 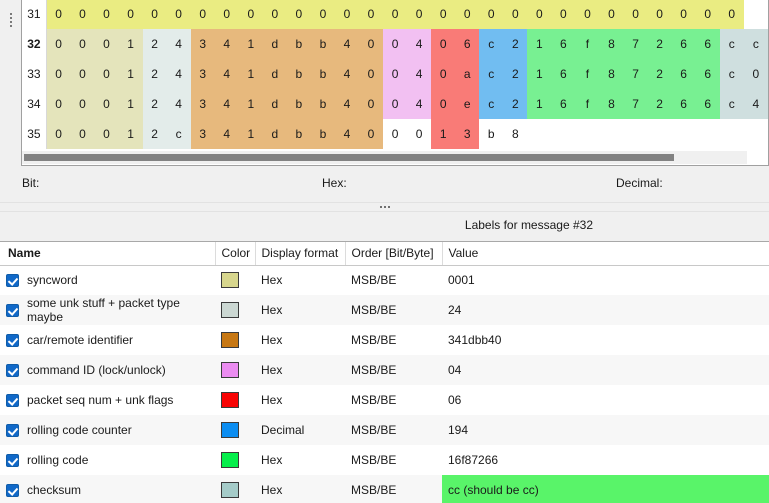 I want to click on hex-row-number: 32, so click(x=34, y=44).